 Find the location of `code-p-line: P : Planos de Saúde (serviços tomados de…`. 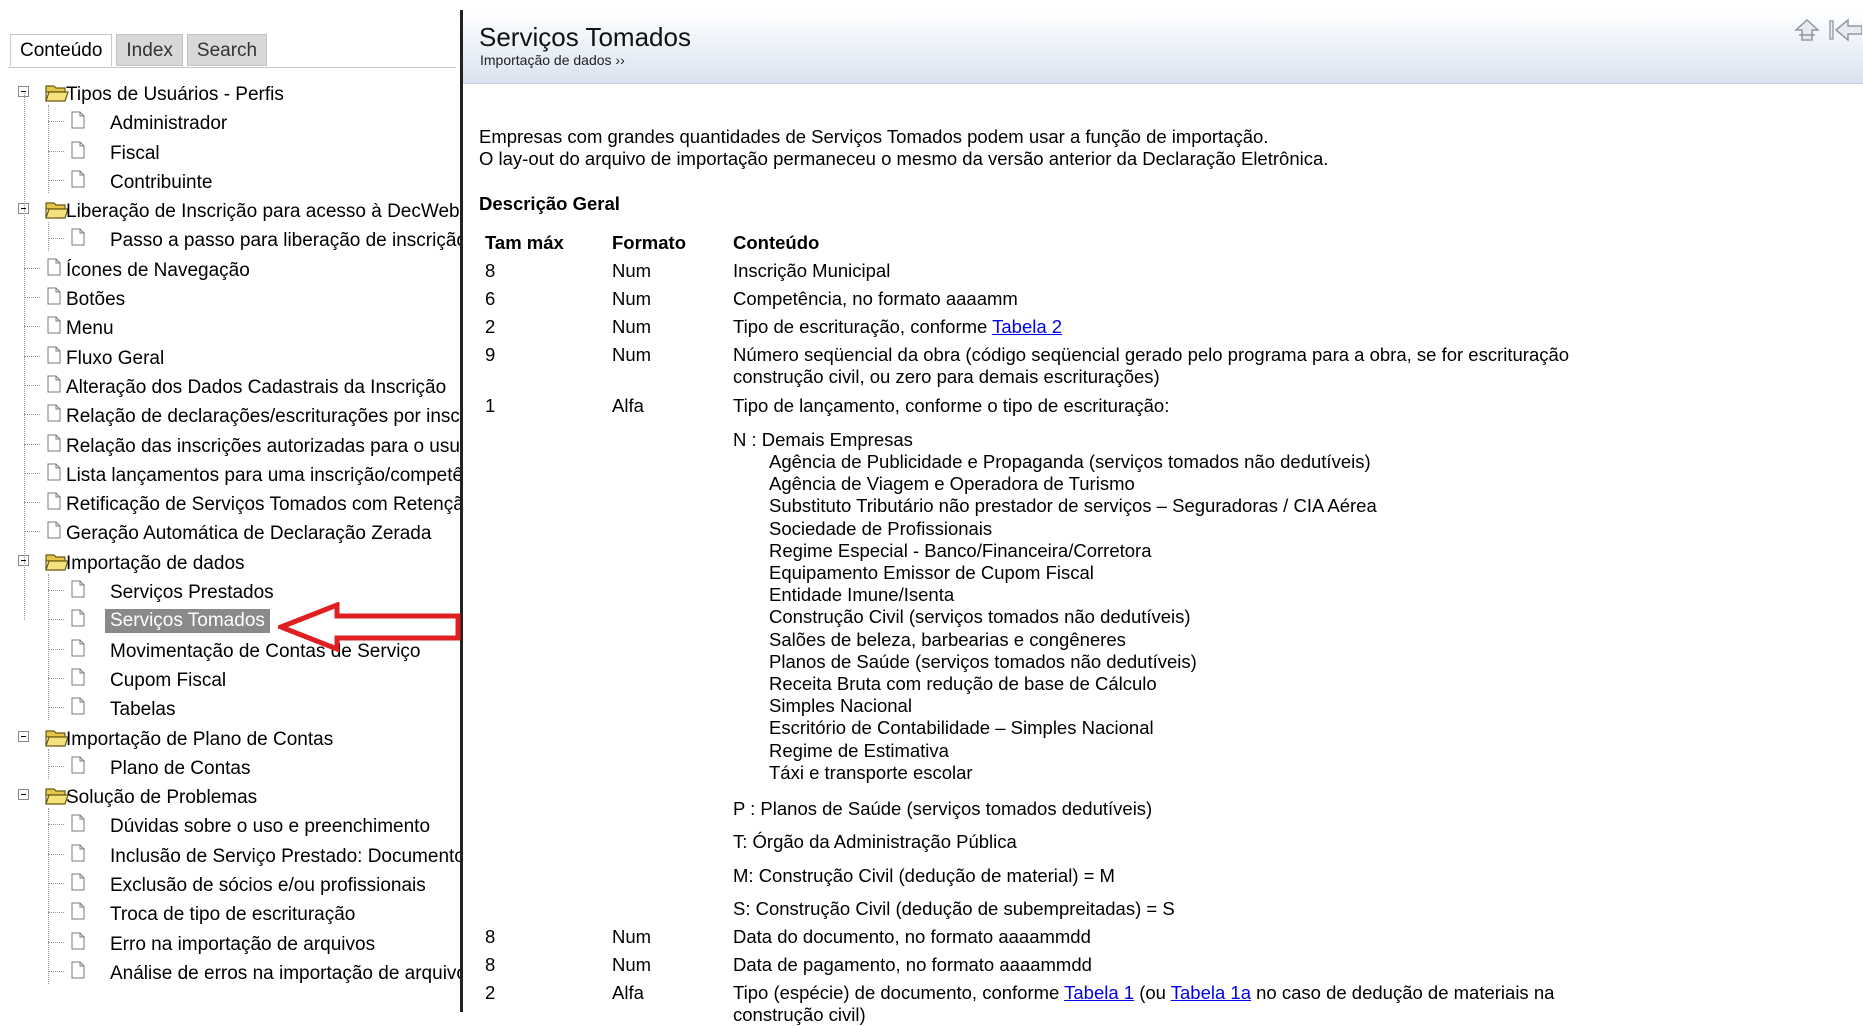

code-p-line: P : Planos de Saúde (serviços tomados de… is located at coordinates (943, 808).